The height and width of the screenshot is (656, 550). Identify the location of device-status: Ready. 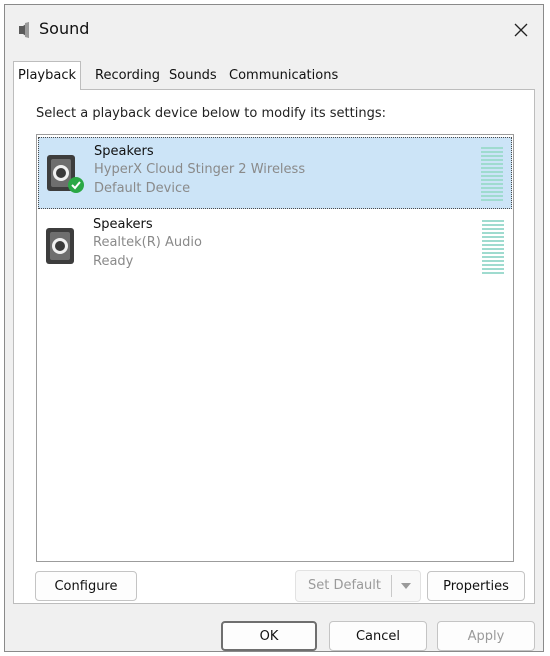
(113, 261).